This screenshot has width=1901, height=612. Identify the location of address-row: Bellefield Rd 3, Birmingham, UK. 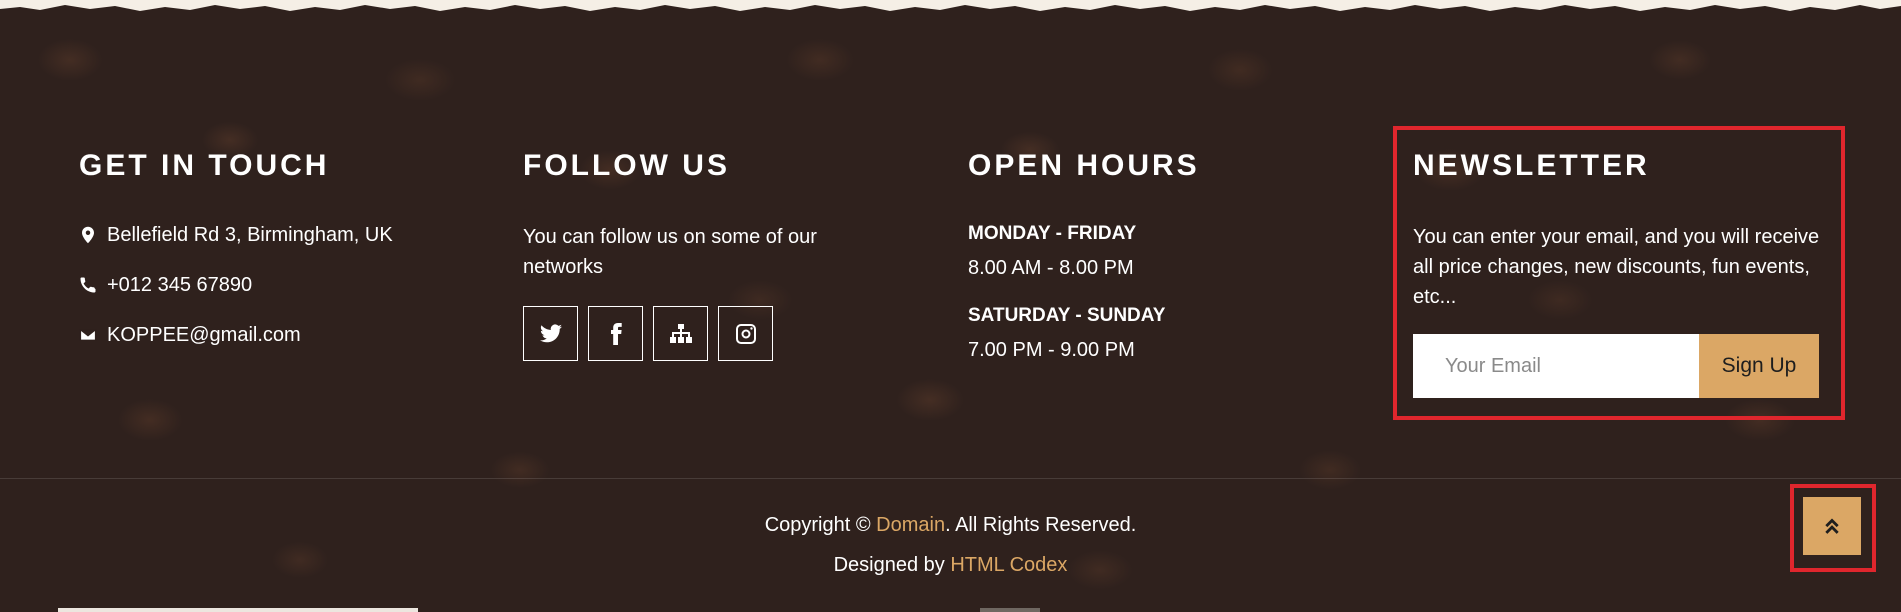
(289, 235).